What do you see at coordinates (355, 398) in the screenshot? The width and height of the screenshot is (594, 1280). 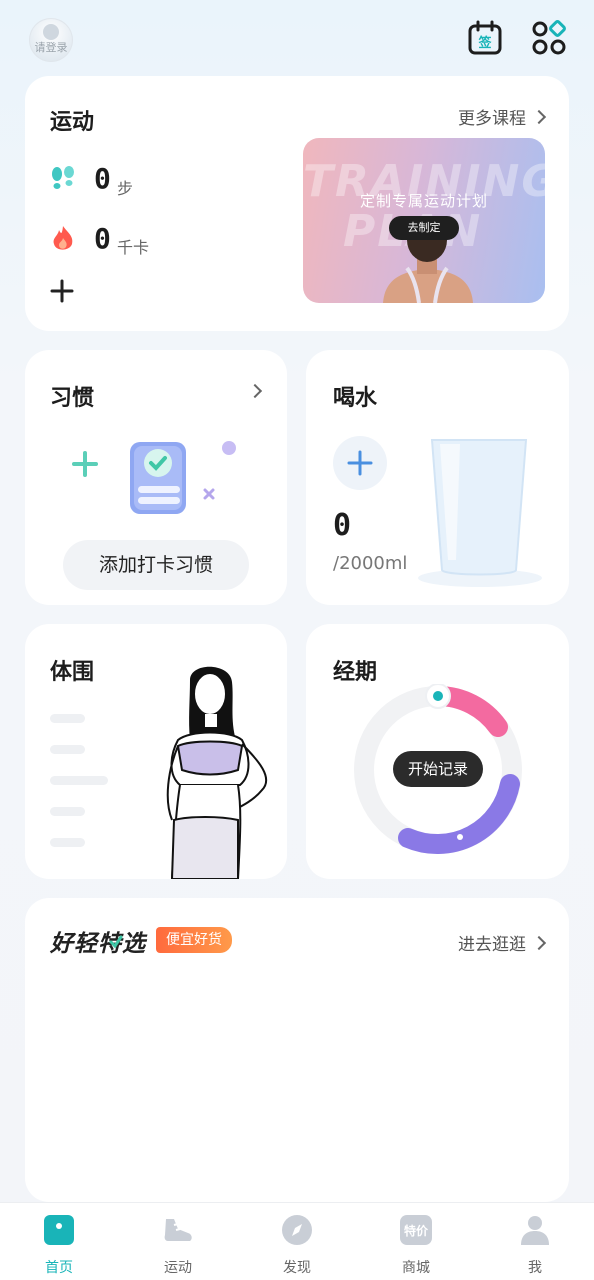 I see `water-title: 喝水` at bounding box center [355, 398].